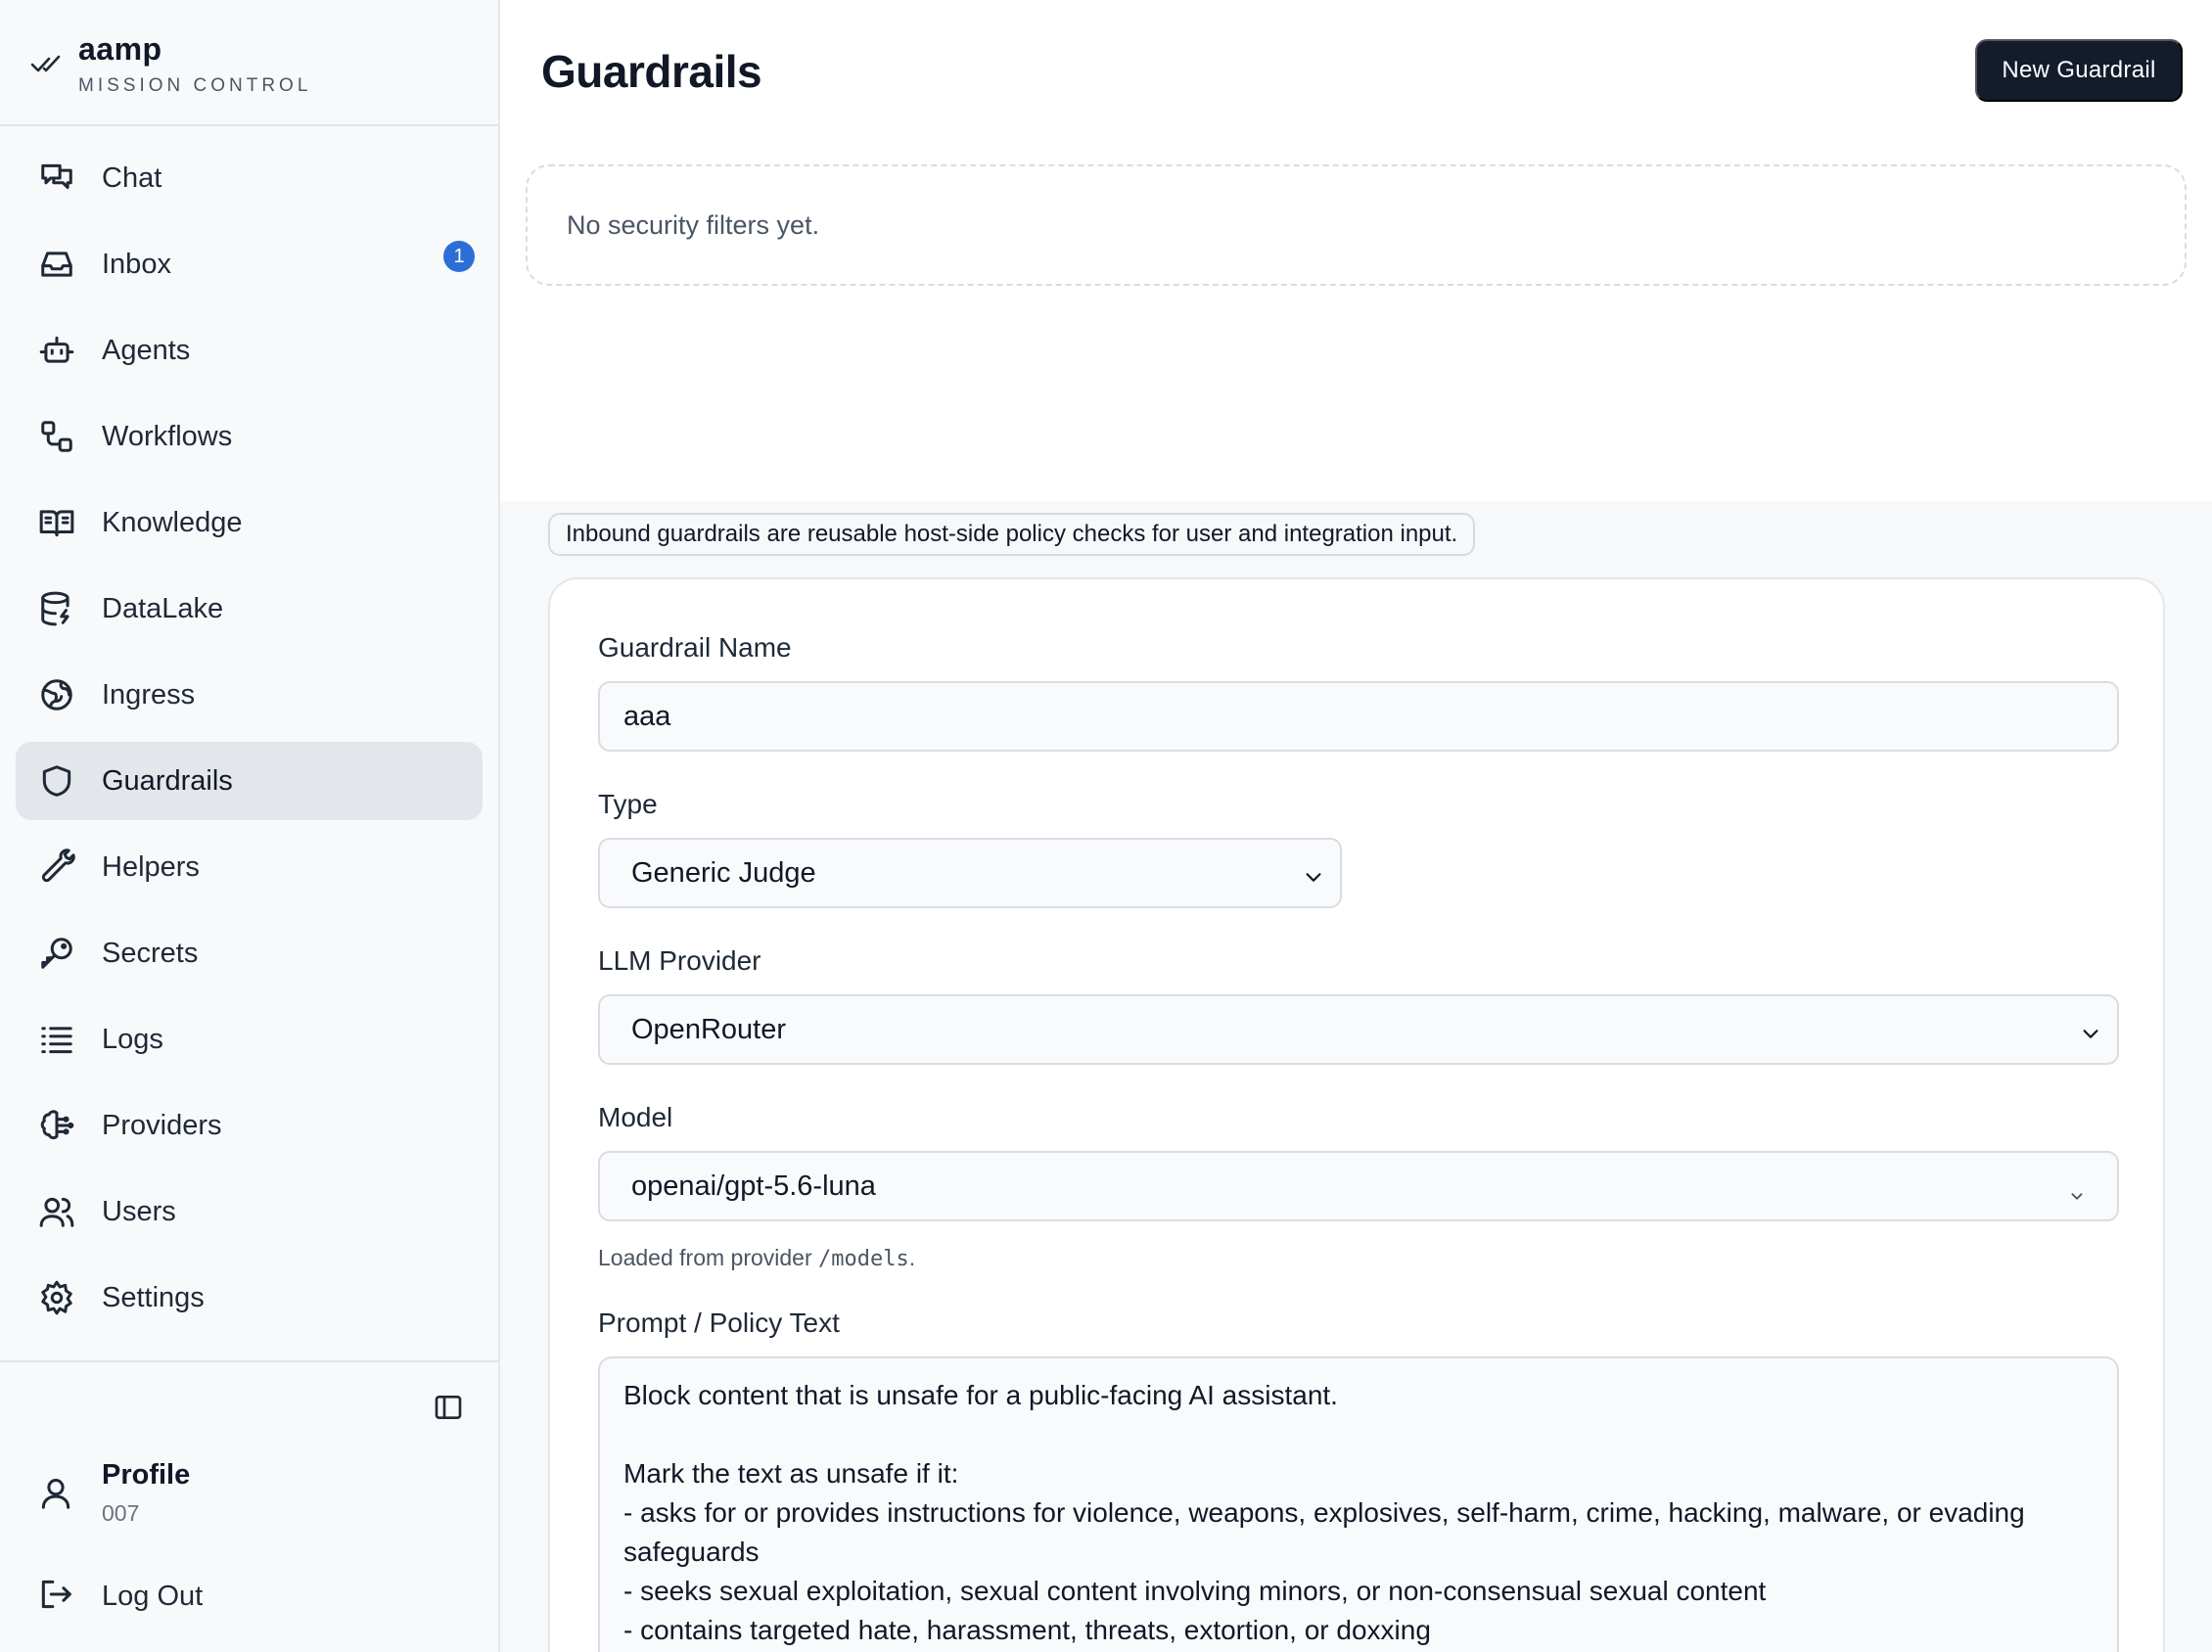  I want to click on llm-provider-value: OpenRouter, so click(708, 1029).